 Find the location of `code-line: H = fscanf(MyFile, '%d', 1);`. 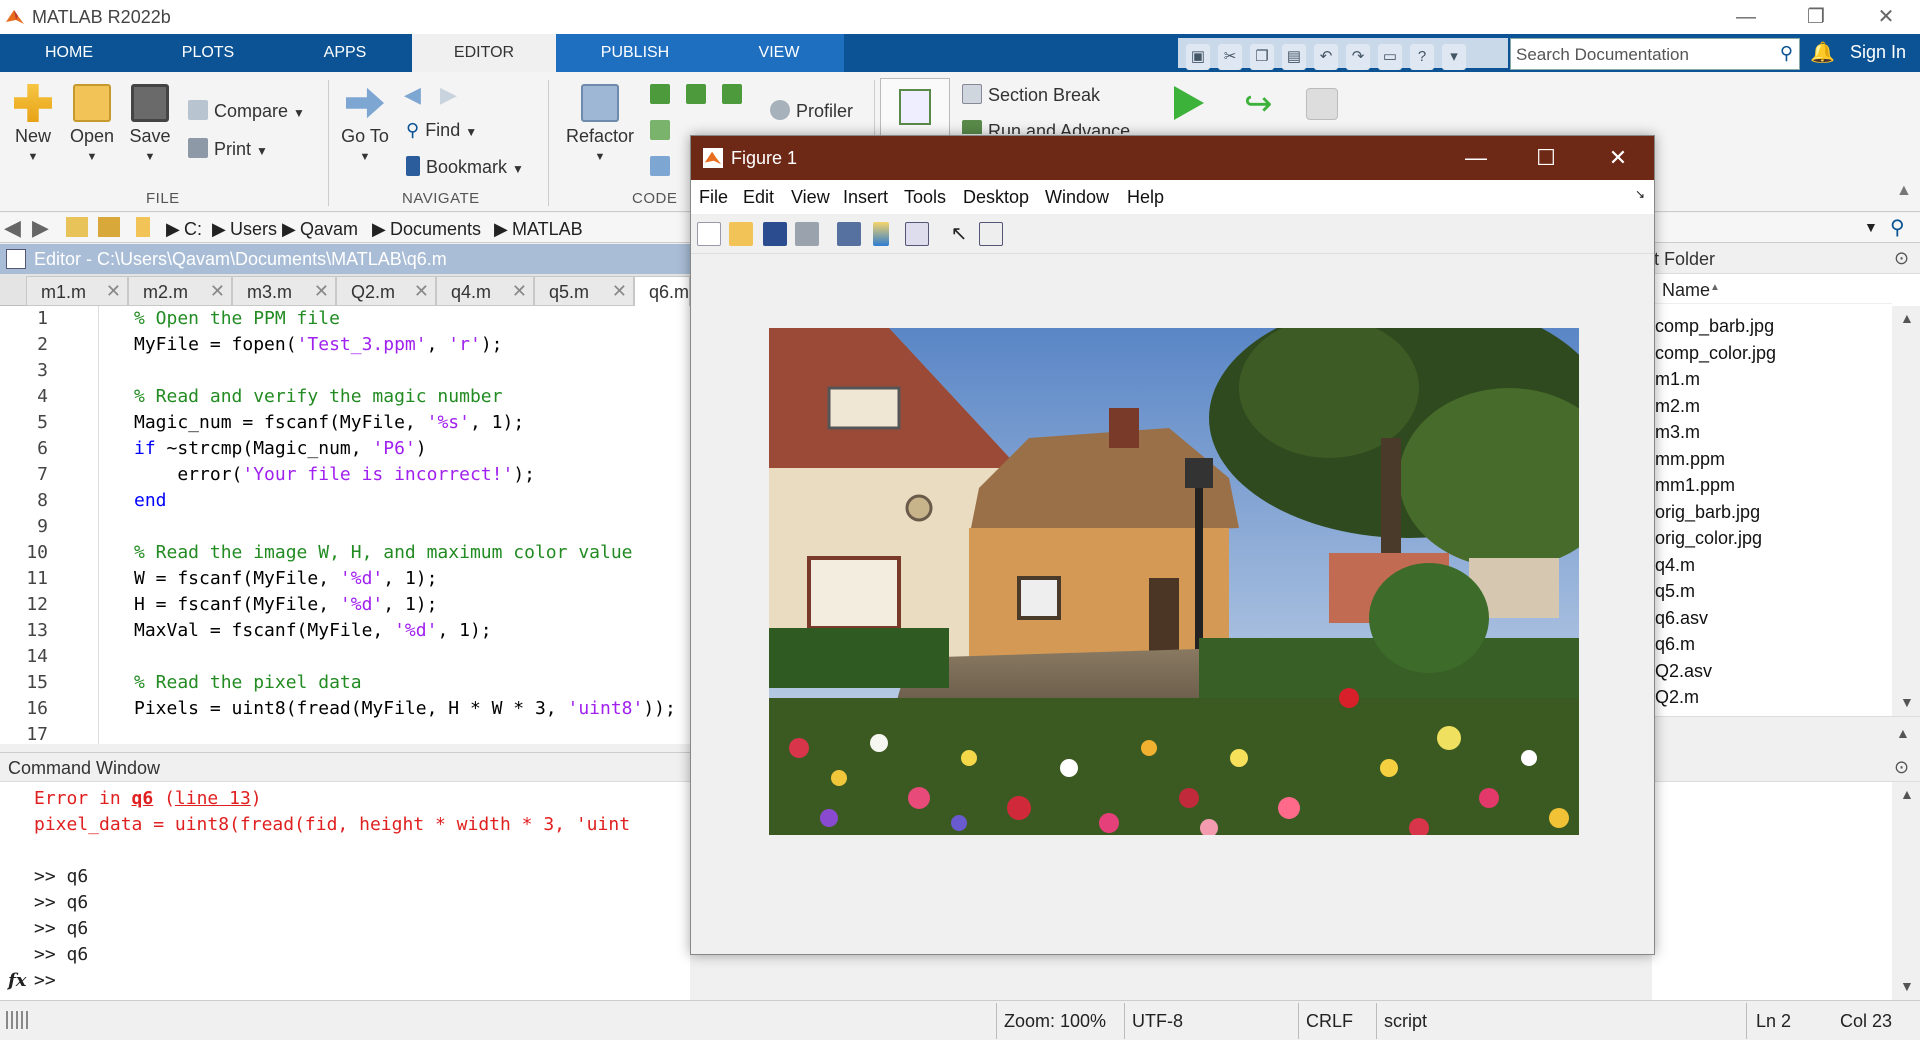

code-line: H = fscanf(MyFile, '%d', 1); is located at coordinates (285, 604).